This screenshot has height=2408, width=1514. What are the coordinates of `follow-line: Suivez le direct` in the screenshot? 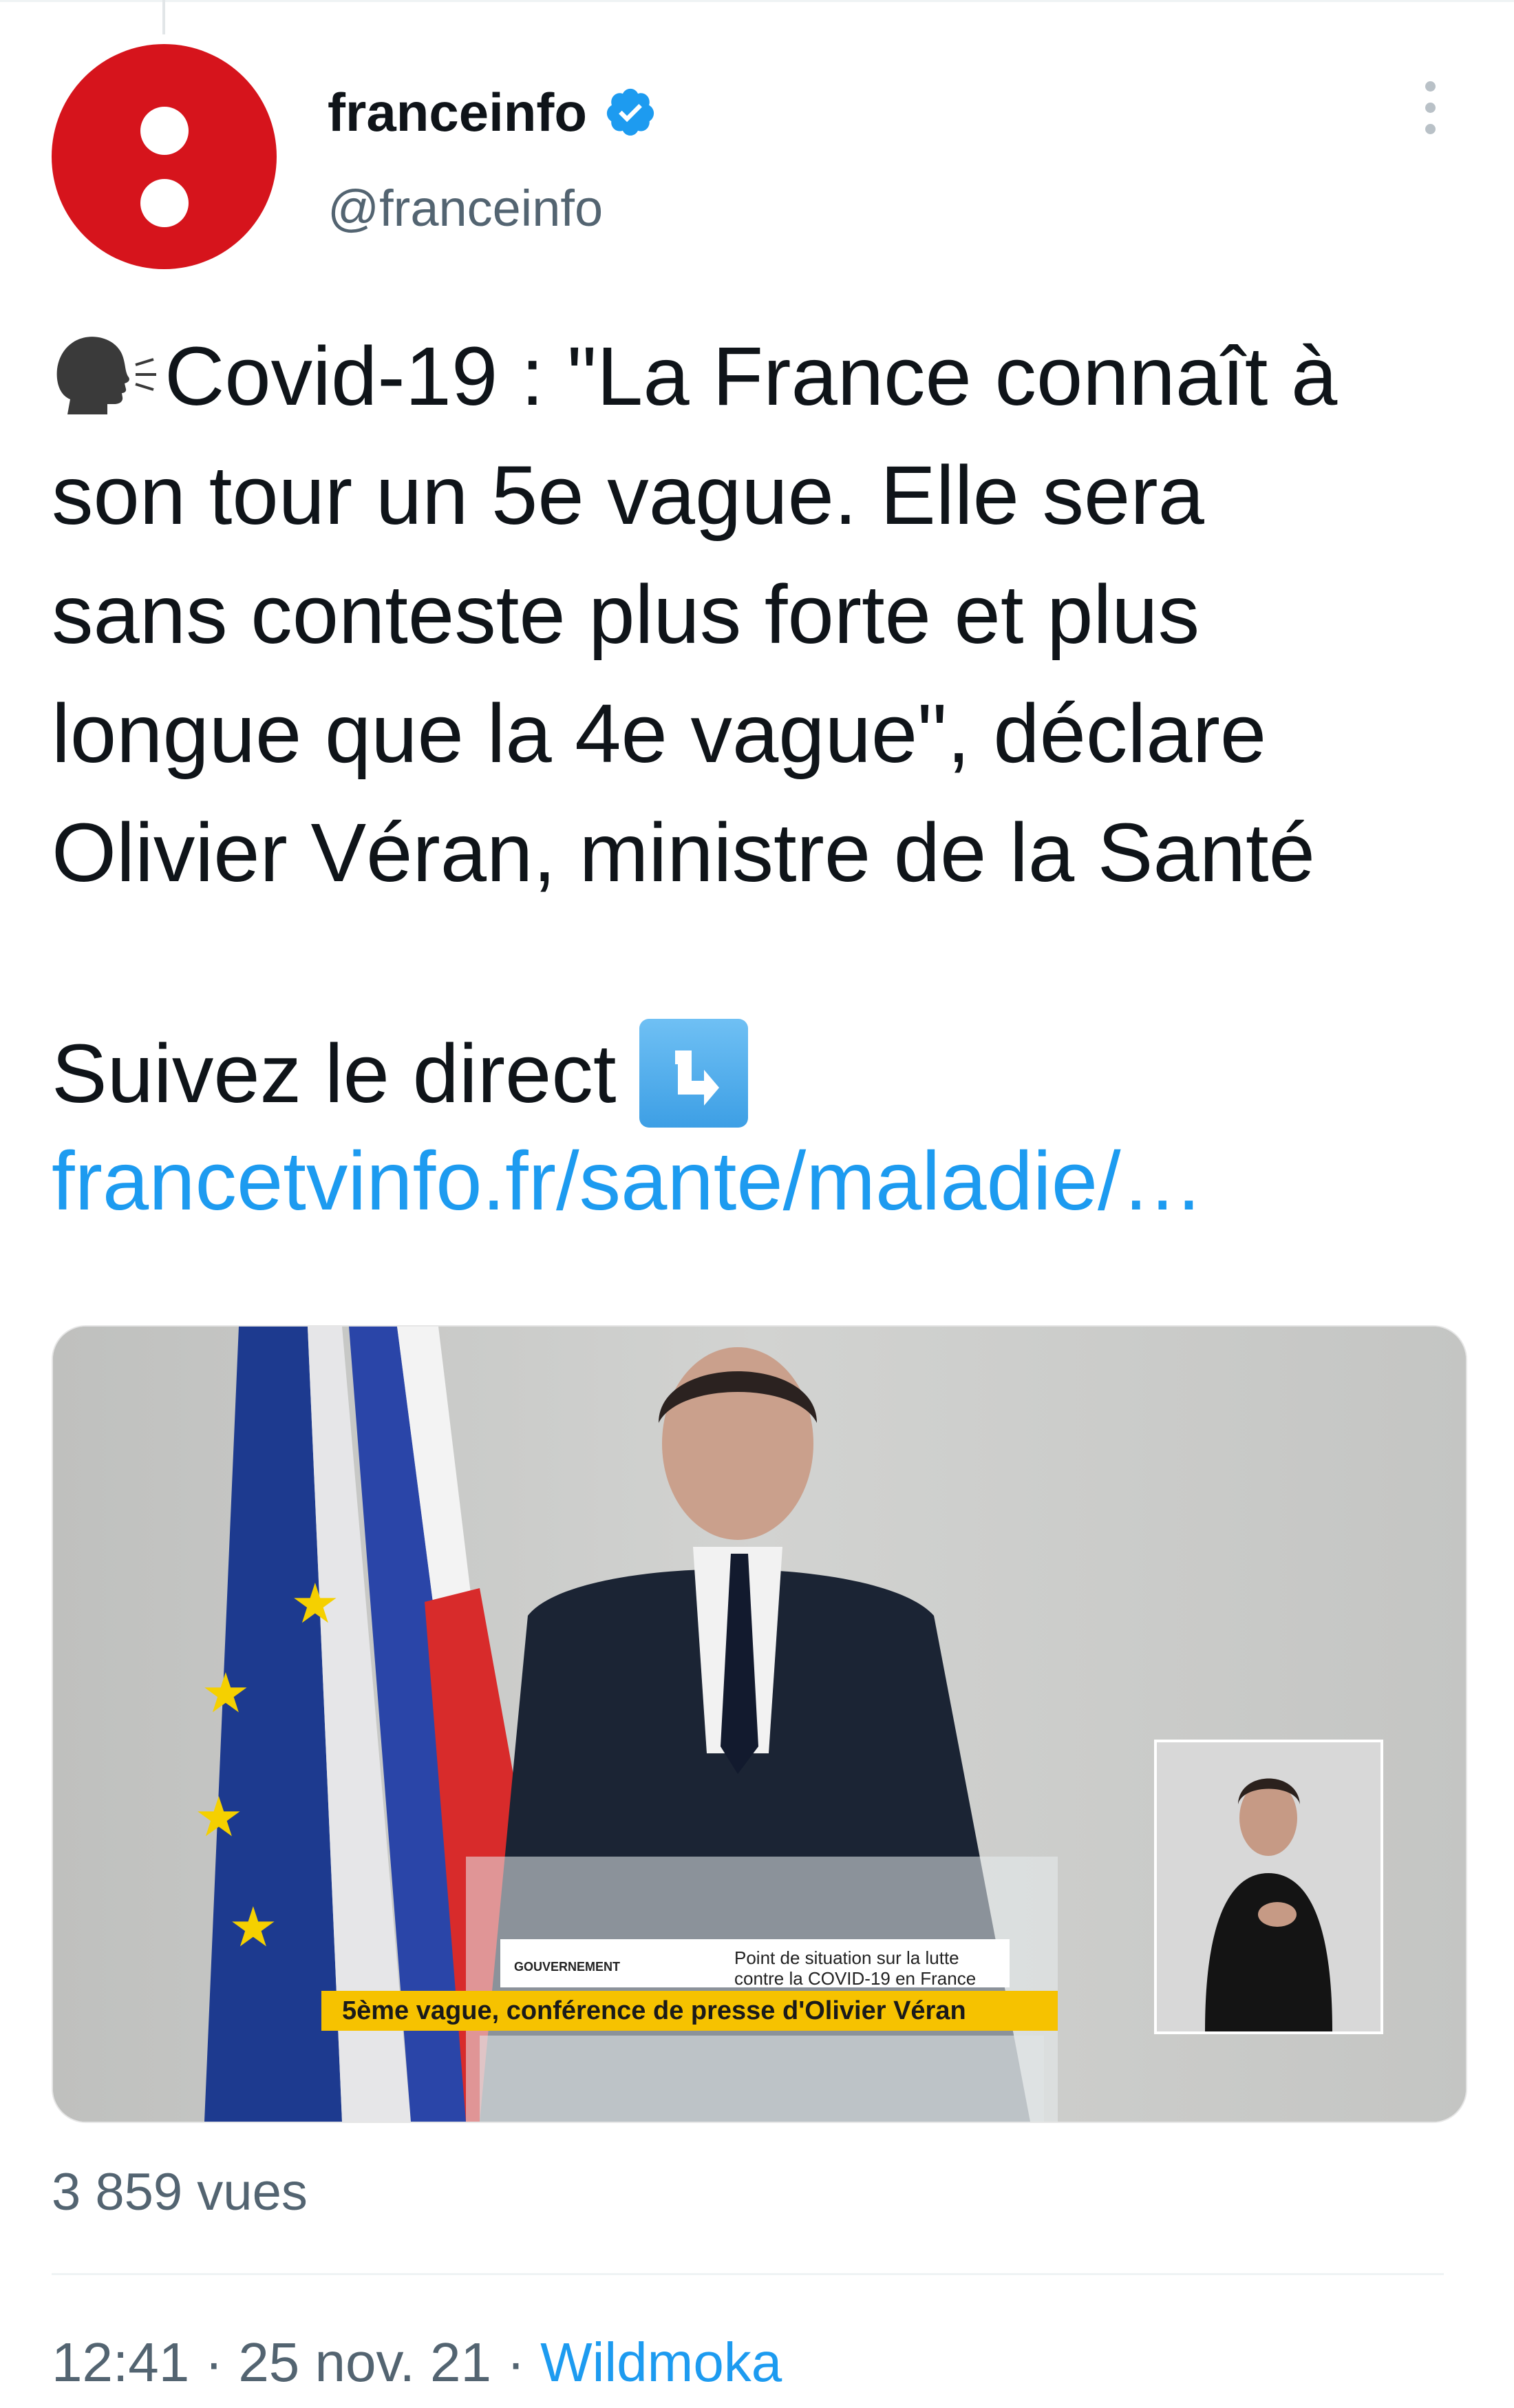 It's located at (400, 1074).